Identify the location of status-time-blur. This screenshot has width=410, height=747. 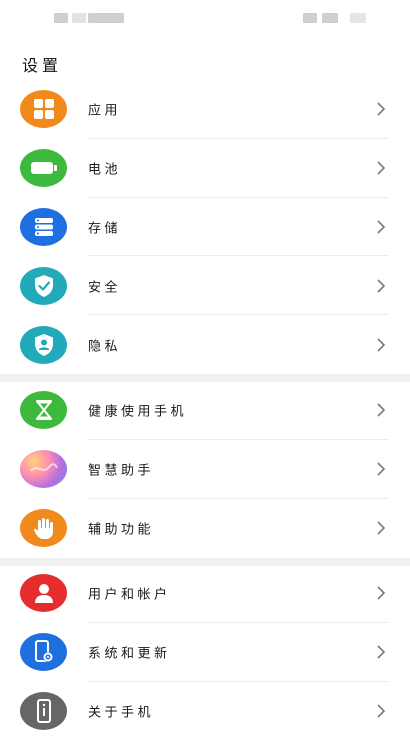
(106, 18).